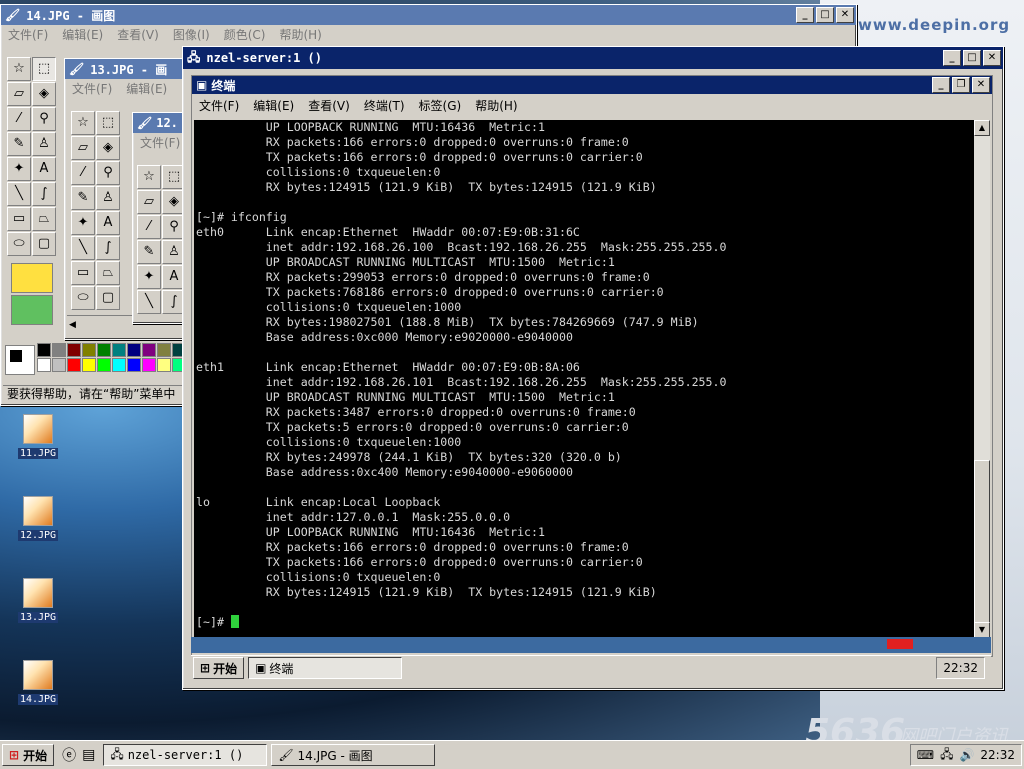  I want to click on desktop-icon-11: 11.JPG, so click(38, 436).